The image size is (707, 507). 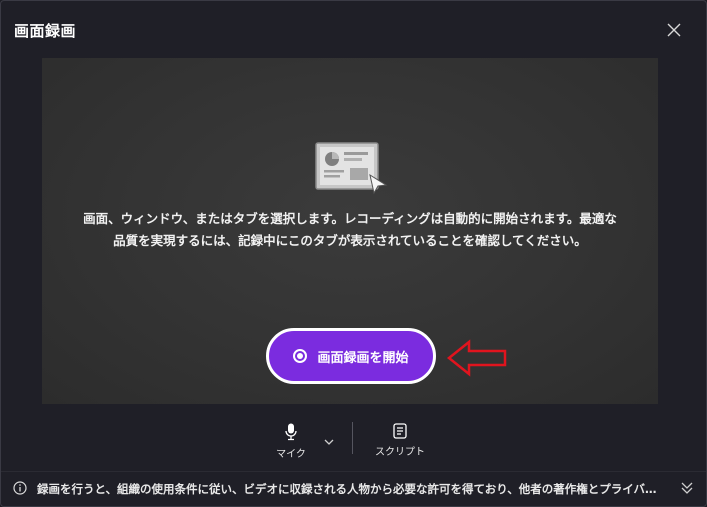 I want to click on close-button, so click(x=674, y=30).